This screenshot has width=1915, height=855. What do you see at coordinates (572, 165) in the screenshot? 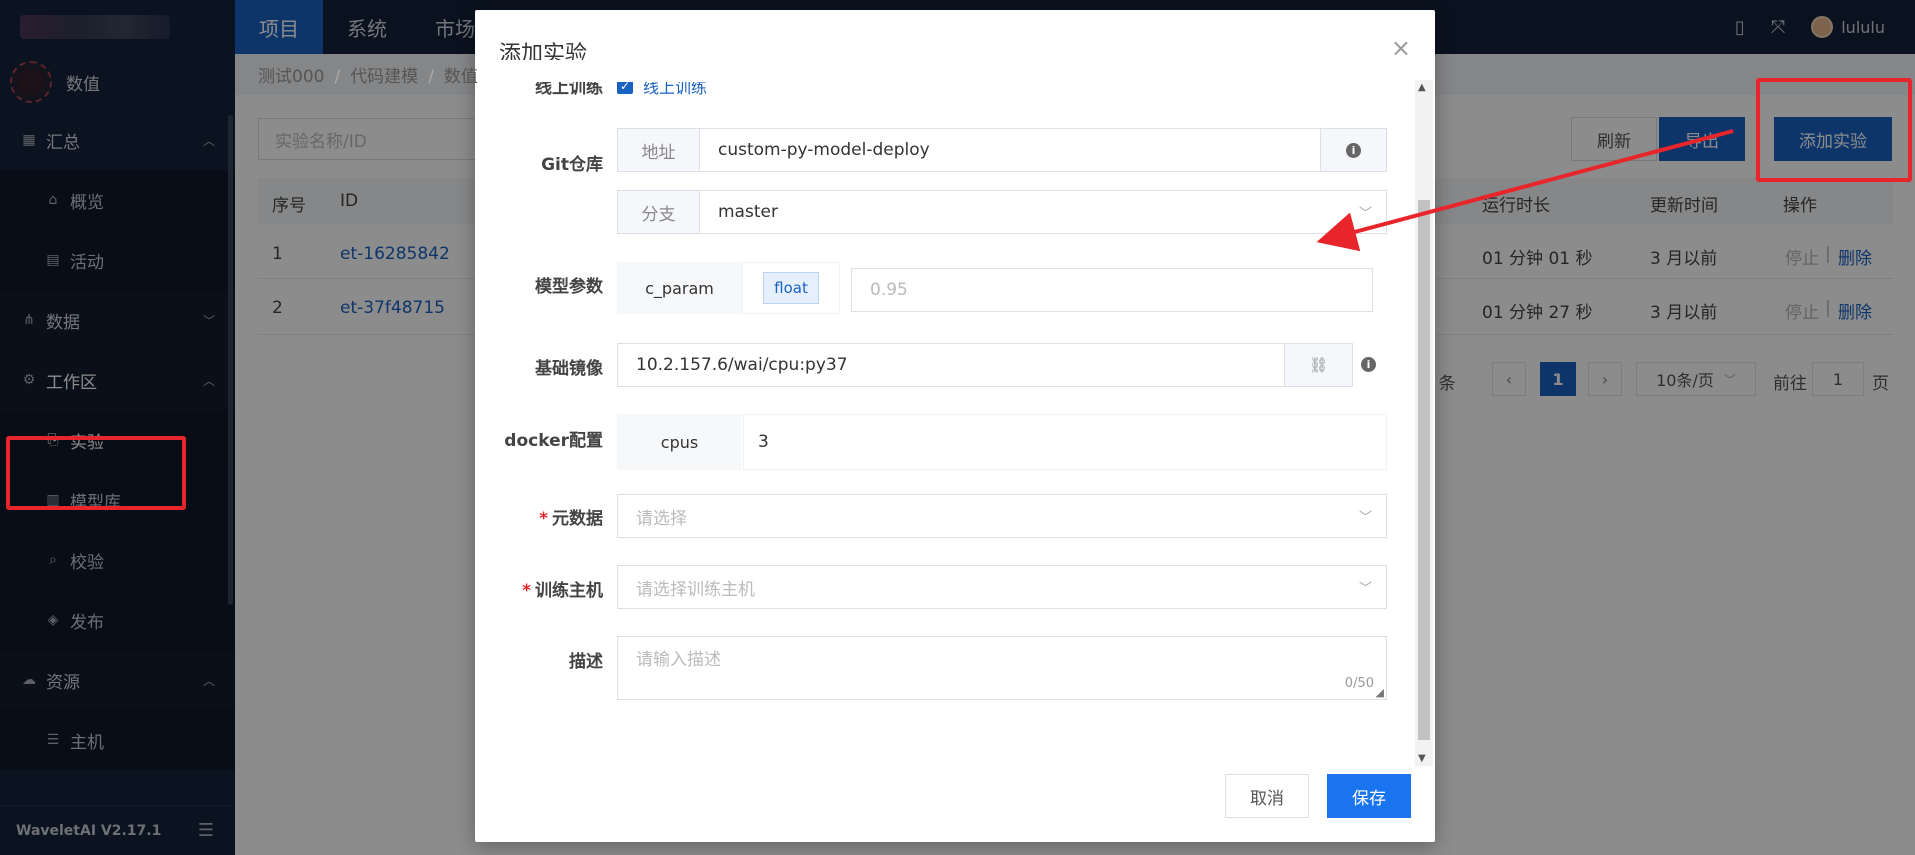
I see `git-repo-label: Git仓库` at bounding box center [572, 165].